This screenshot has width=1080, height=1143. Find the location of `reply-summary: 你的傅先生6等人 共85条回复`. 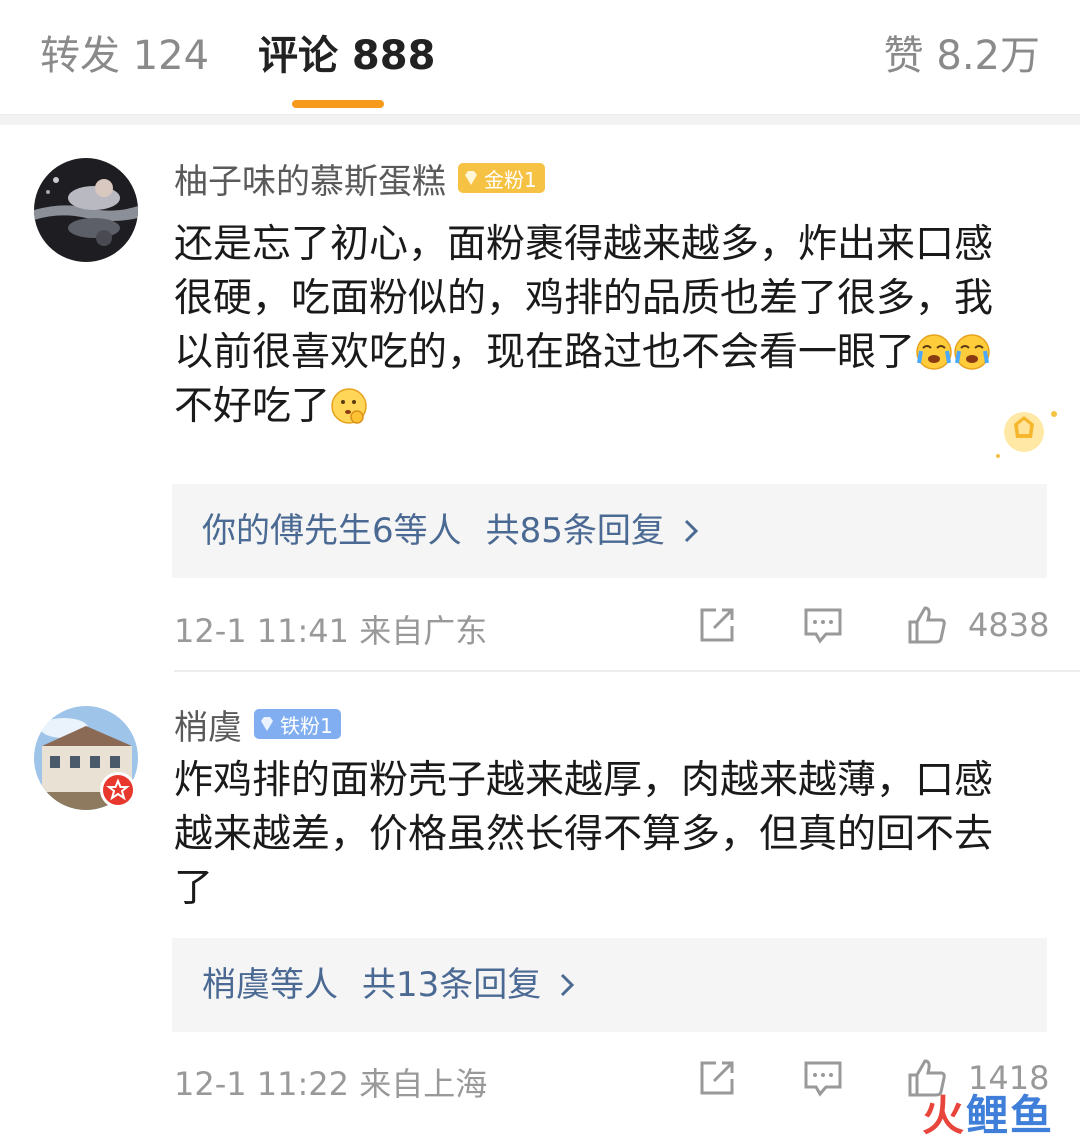

reply-summary: 你的傅先生6等人 共85条回复 is located at coordinates (609, 531).